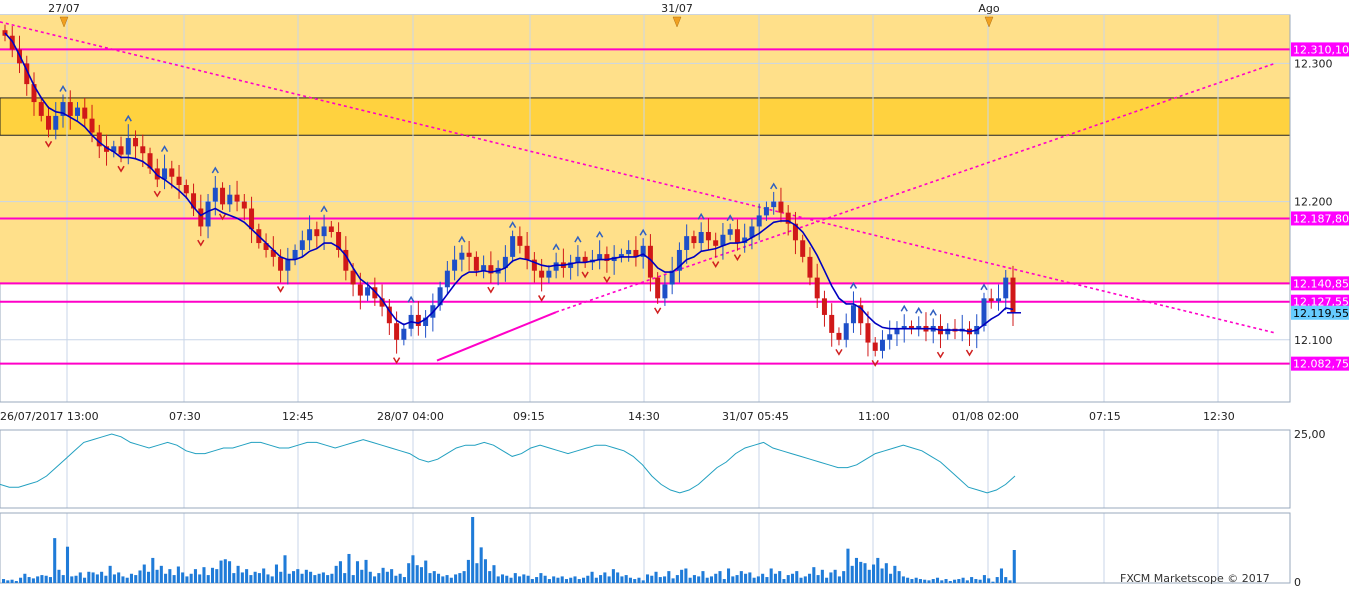 The width and height of the screenshot is (1349, 592). Describe the element at coordinates (645, 548) in the screenshot. I see `volume-panel` at that location.